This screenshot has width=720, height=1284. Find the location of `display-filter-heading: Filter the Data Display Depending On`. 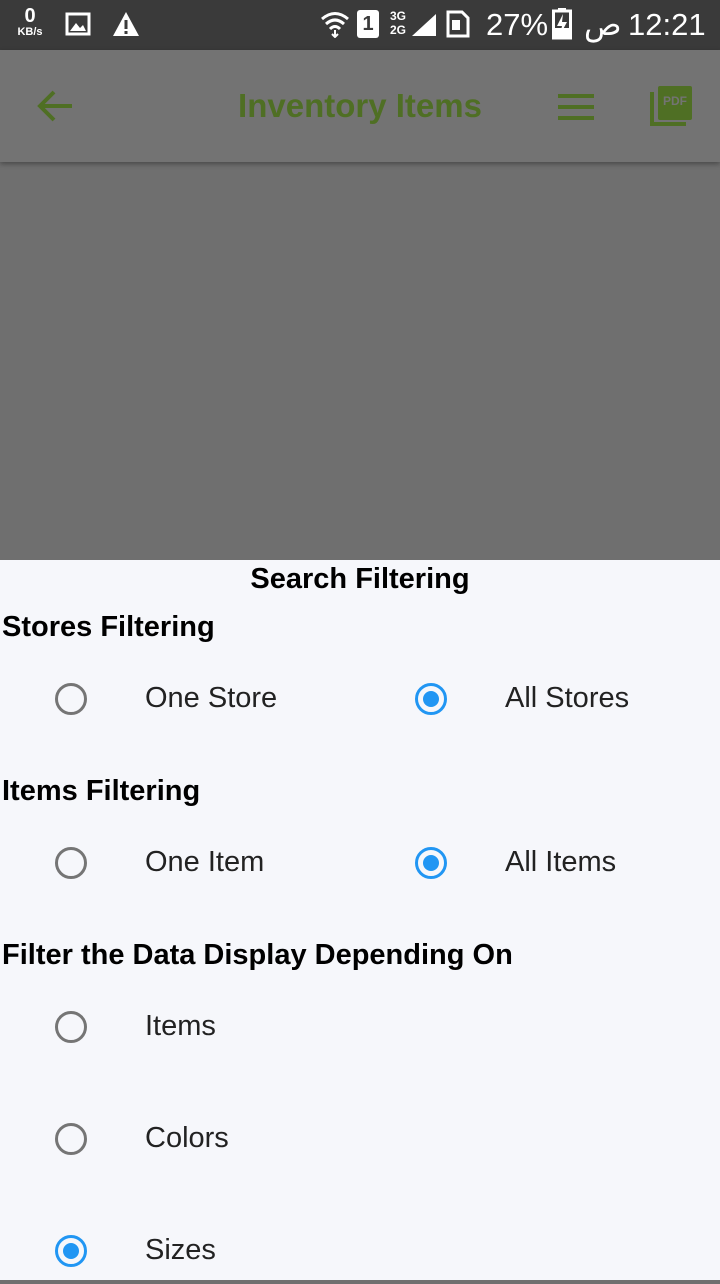

display-filter-heading: Filter the Data Display Depending On is located at coordinates (257, 955).